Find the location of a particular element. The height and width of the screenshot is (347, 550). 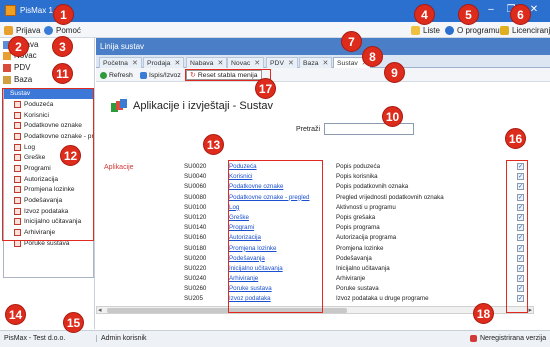

nav-item-label: PDV is located at coordinates (22, 67).